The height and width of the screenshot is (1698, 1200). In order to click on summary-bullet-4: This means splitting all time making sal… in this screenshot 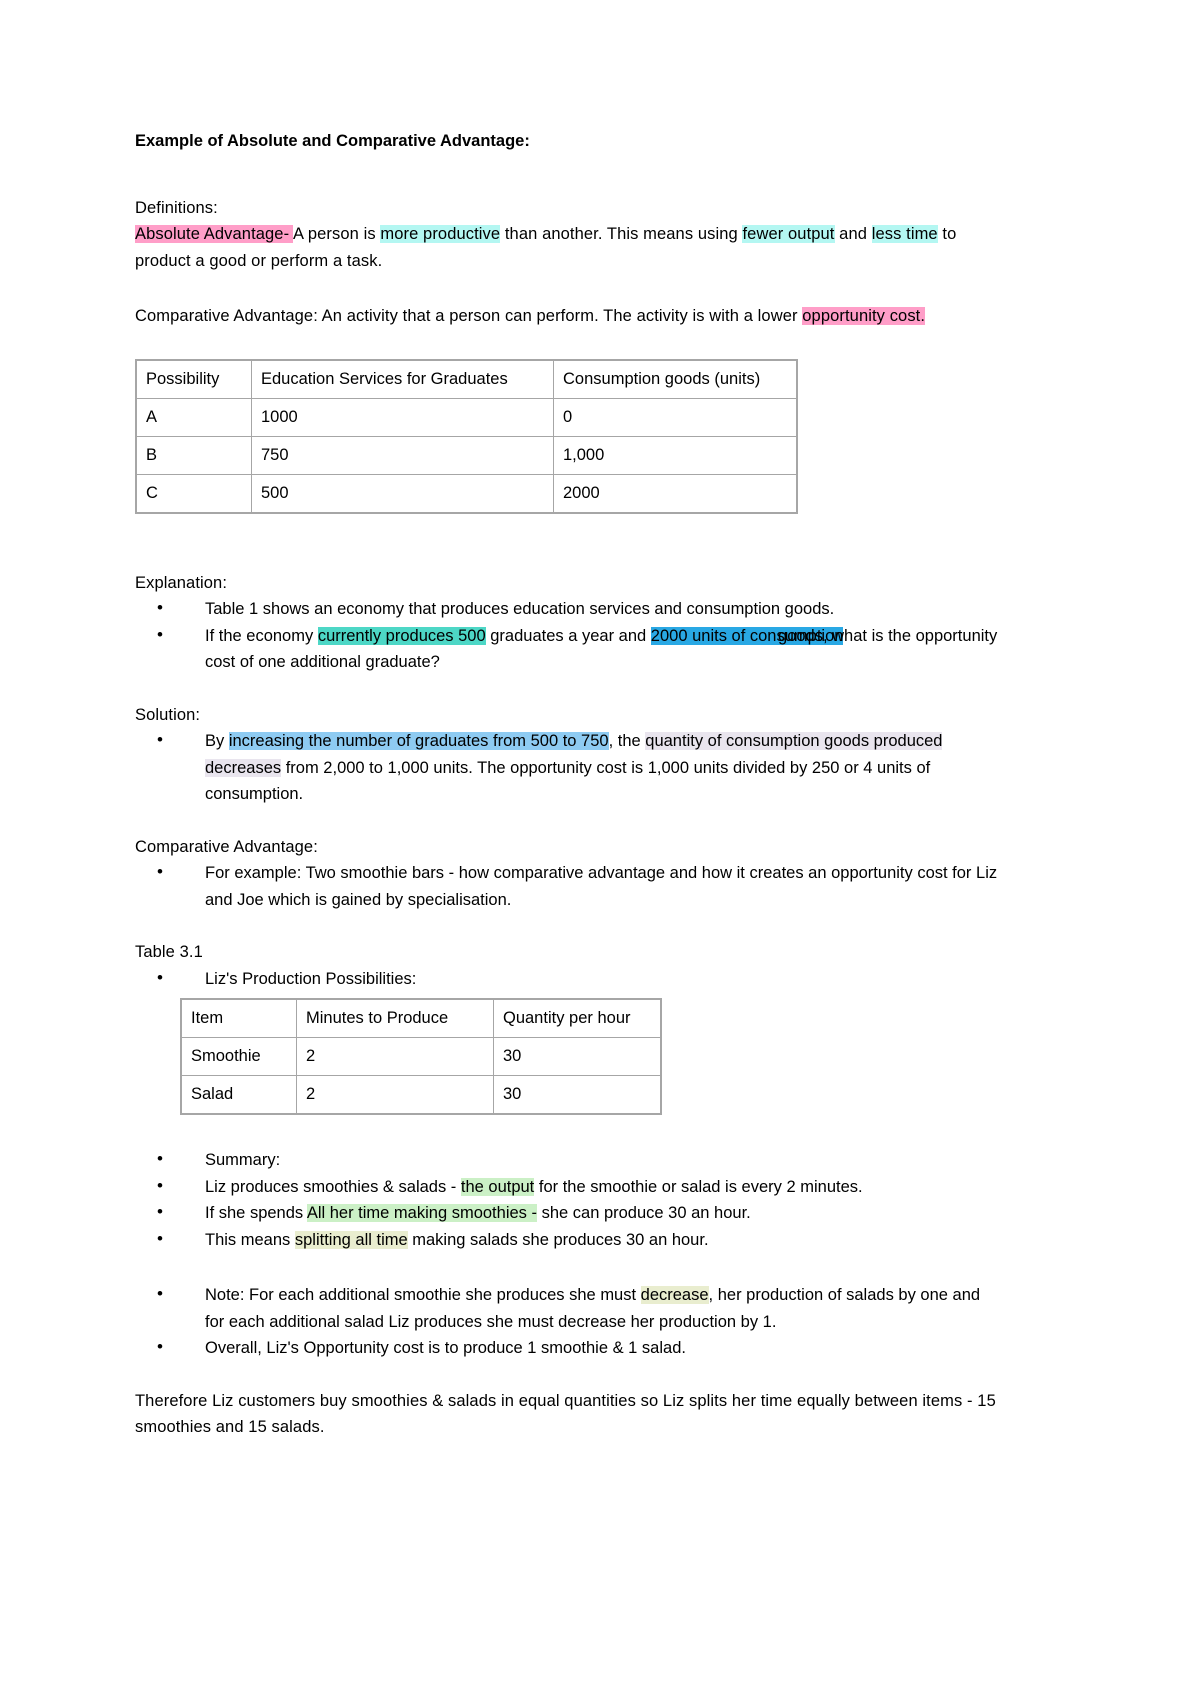, I will do `click(457, 1239)`.